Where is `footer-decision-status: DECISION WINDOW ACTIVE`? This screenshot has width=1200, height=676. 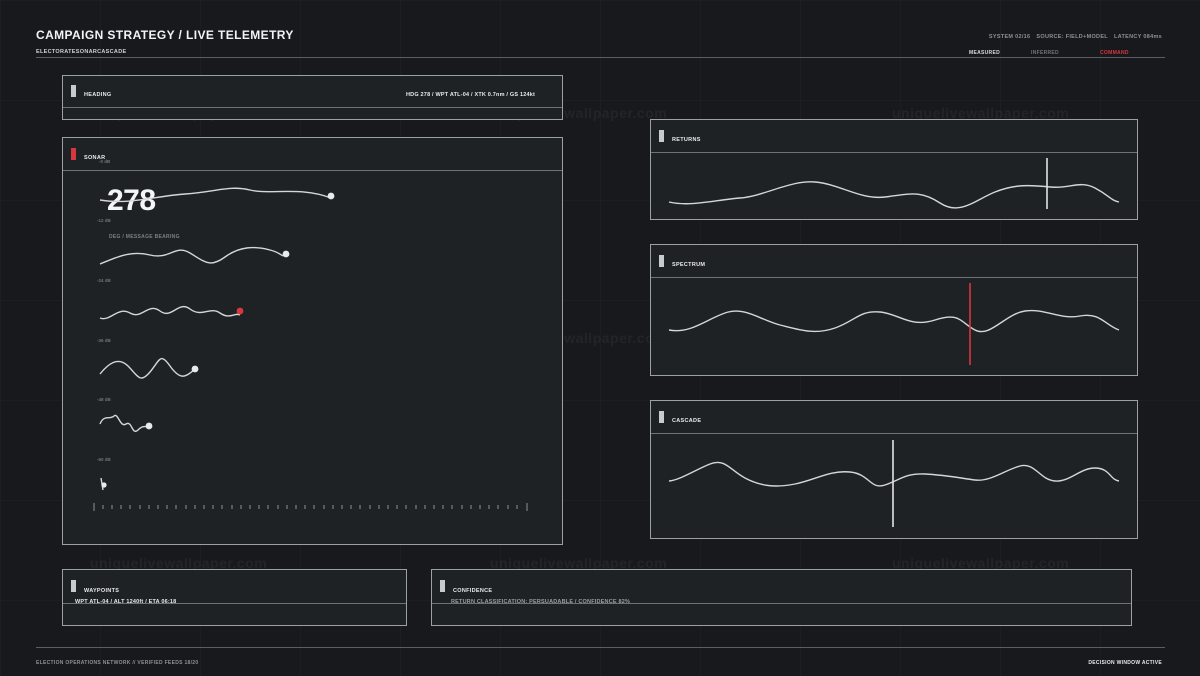 footer-decision-status: DECISION WINDOW ACTIVE is located at coordinates (1125, 663).